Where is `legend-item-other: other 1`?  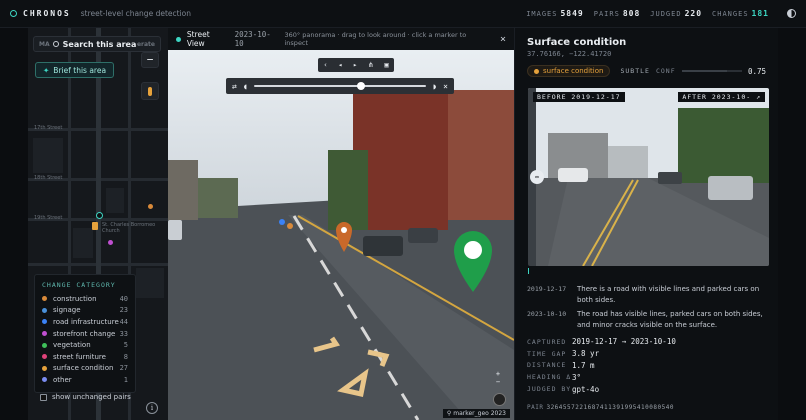 legend-item-other: other 1 is located at coordinates (85, 380).